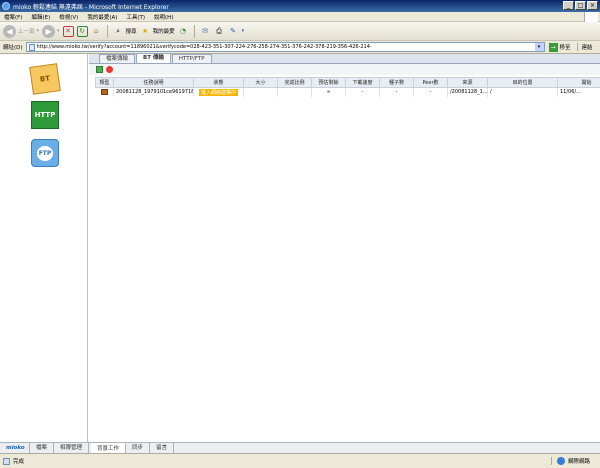 This screenshot has width=600, height=468. What do you see at coordinates (138, 448) in the screenshot?
I see `tab-sync: 同步` at bounding box center [138, 448].